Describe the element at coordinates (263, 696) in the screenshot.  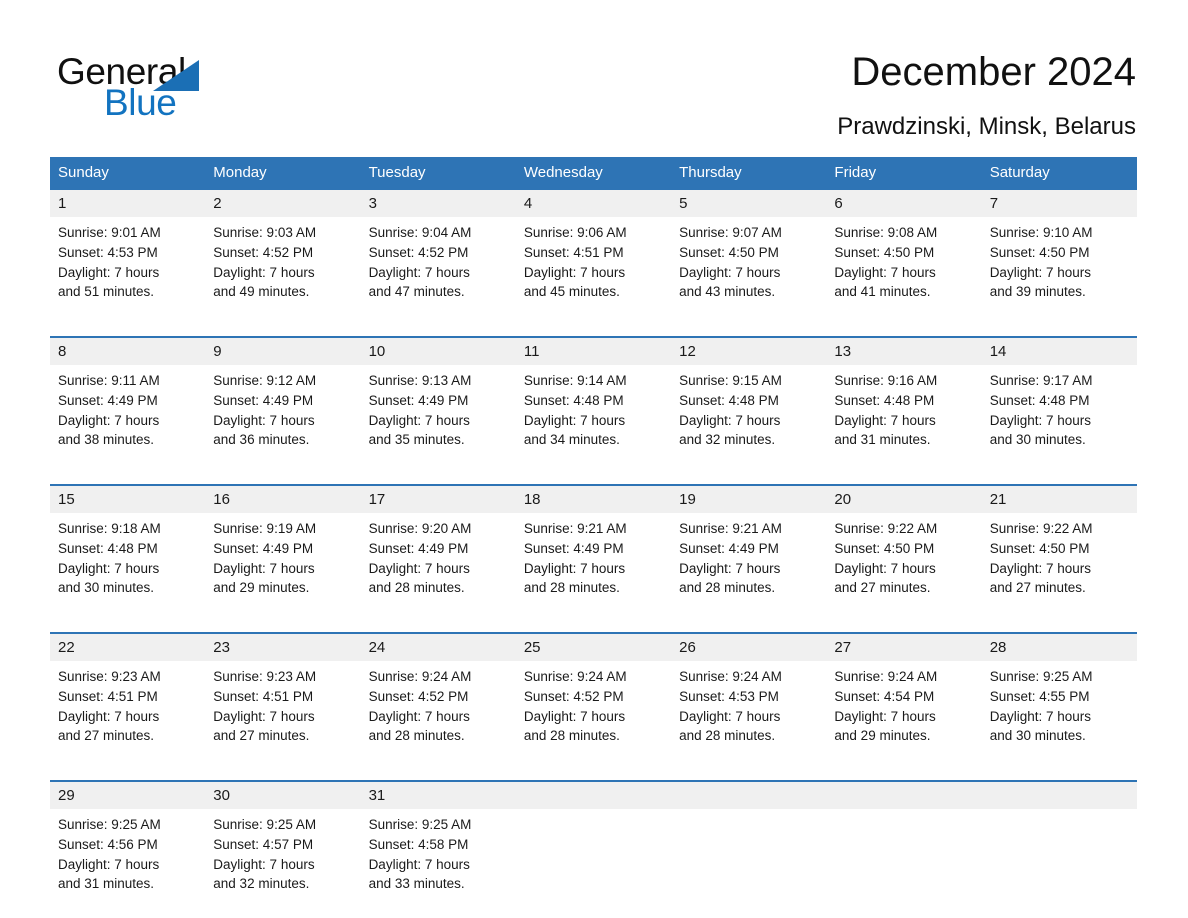
I see `sunset-text: Sunset: 4:51 PM` at that location.